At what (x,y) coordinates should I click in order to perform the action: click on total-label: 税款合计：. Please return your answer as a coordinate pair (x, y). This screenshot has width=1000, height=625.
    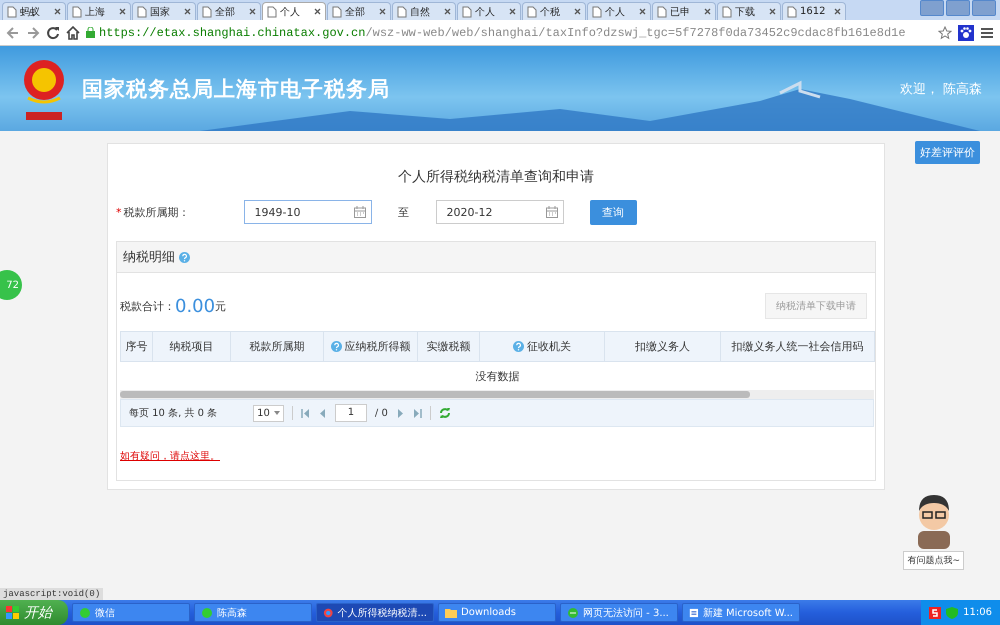
    Looking at the image, I should click on (147, 306).